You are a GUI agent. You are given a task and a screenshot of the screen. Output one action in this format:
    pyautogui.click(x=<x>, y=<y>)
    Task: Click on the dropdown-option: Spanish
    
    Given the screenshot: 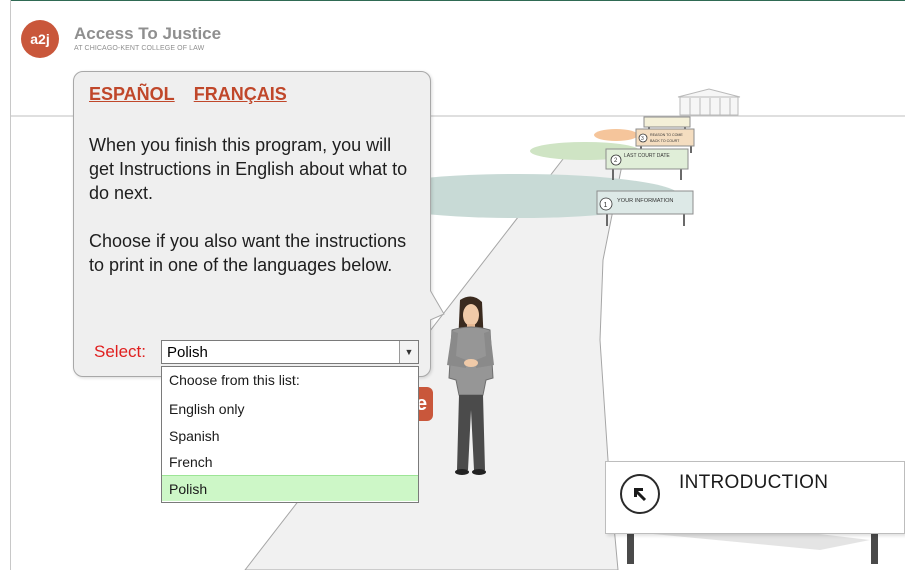 What is the action you would take?
    pyautogui.click(x=290, y=436)
    